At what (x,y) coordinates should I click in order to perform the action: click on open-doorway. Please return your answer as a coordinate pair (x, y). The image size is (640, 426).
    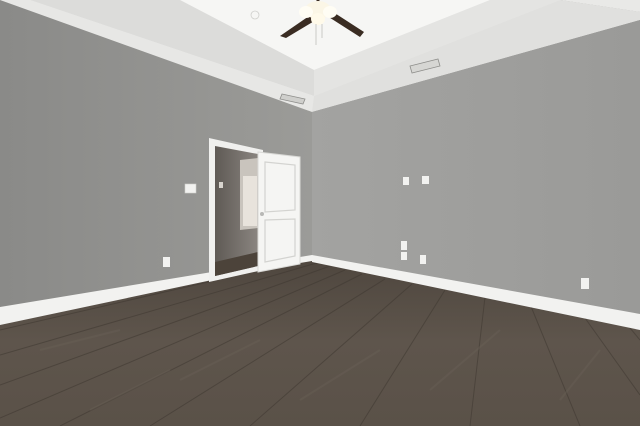
    Looking at the image, I should click on (236, 210).